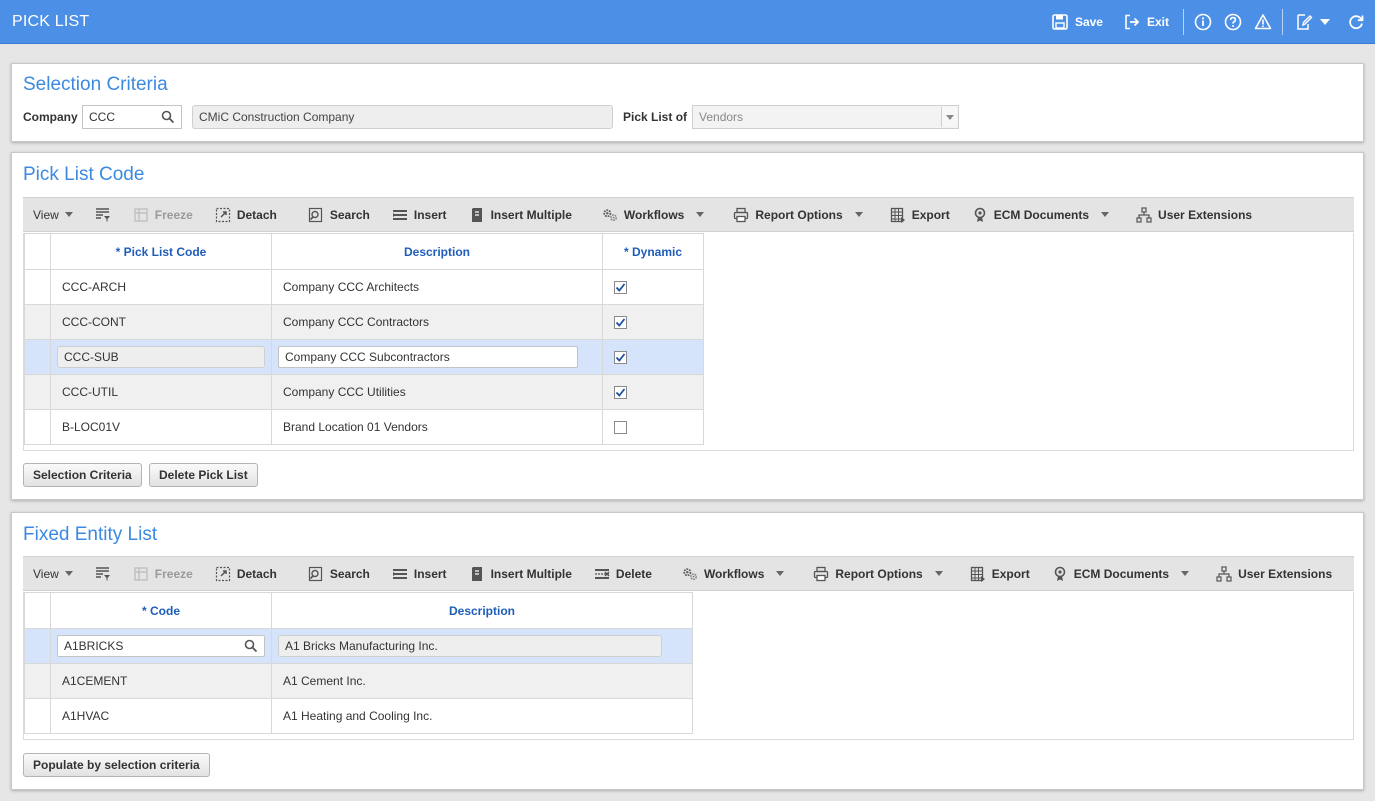 Image resolution: width=1375 pixels, height=801 pixels. I want to click on table-row: CCC-CONT Company CCC Contractors, so click(364, 322).